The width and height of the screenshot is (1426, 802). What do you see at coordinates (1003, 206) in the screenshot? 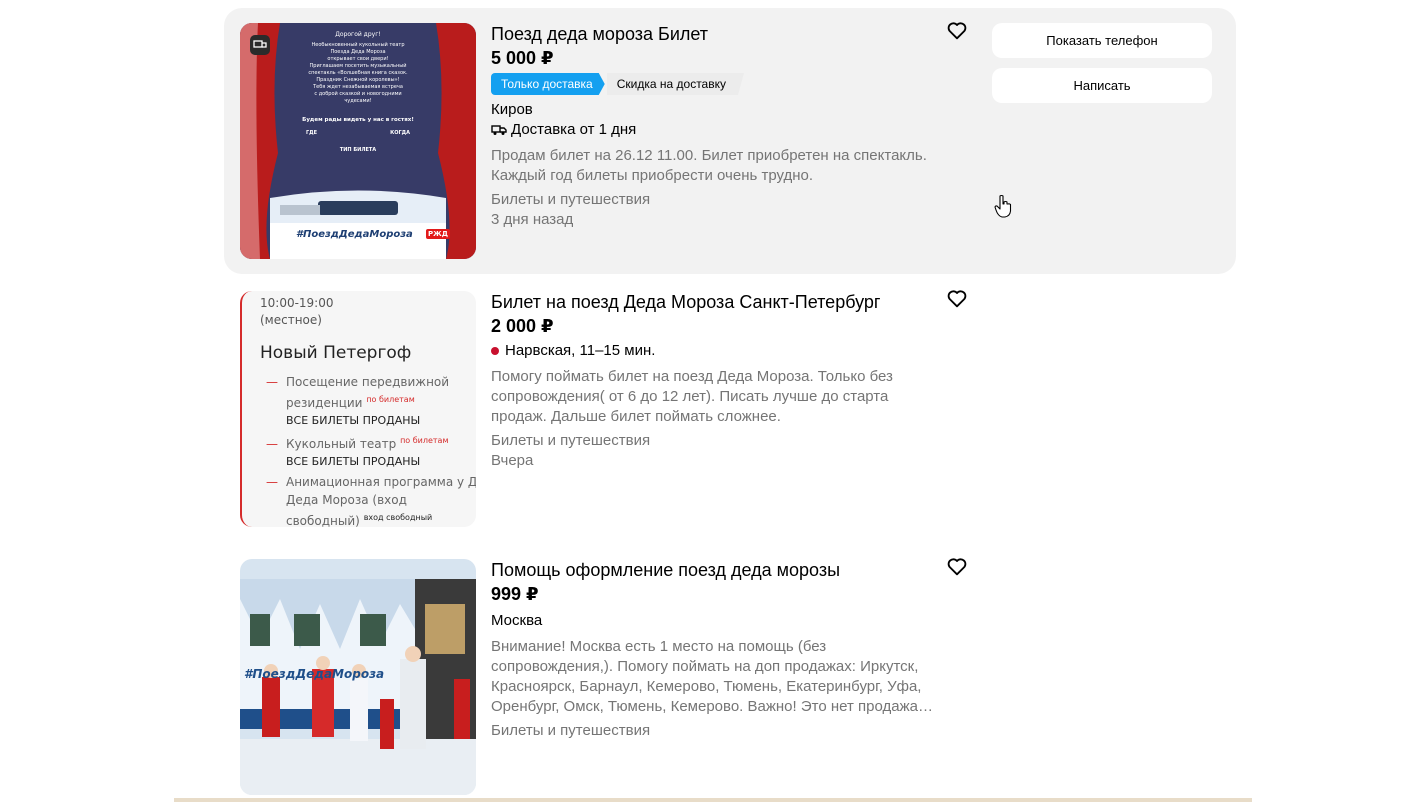
I see `hand-pointer-icon` at bounding box center [1003, 206].